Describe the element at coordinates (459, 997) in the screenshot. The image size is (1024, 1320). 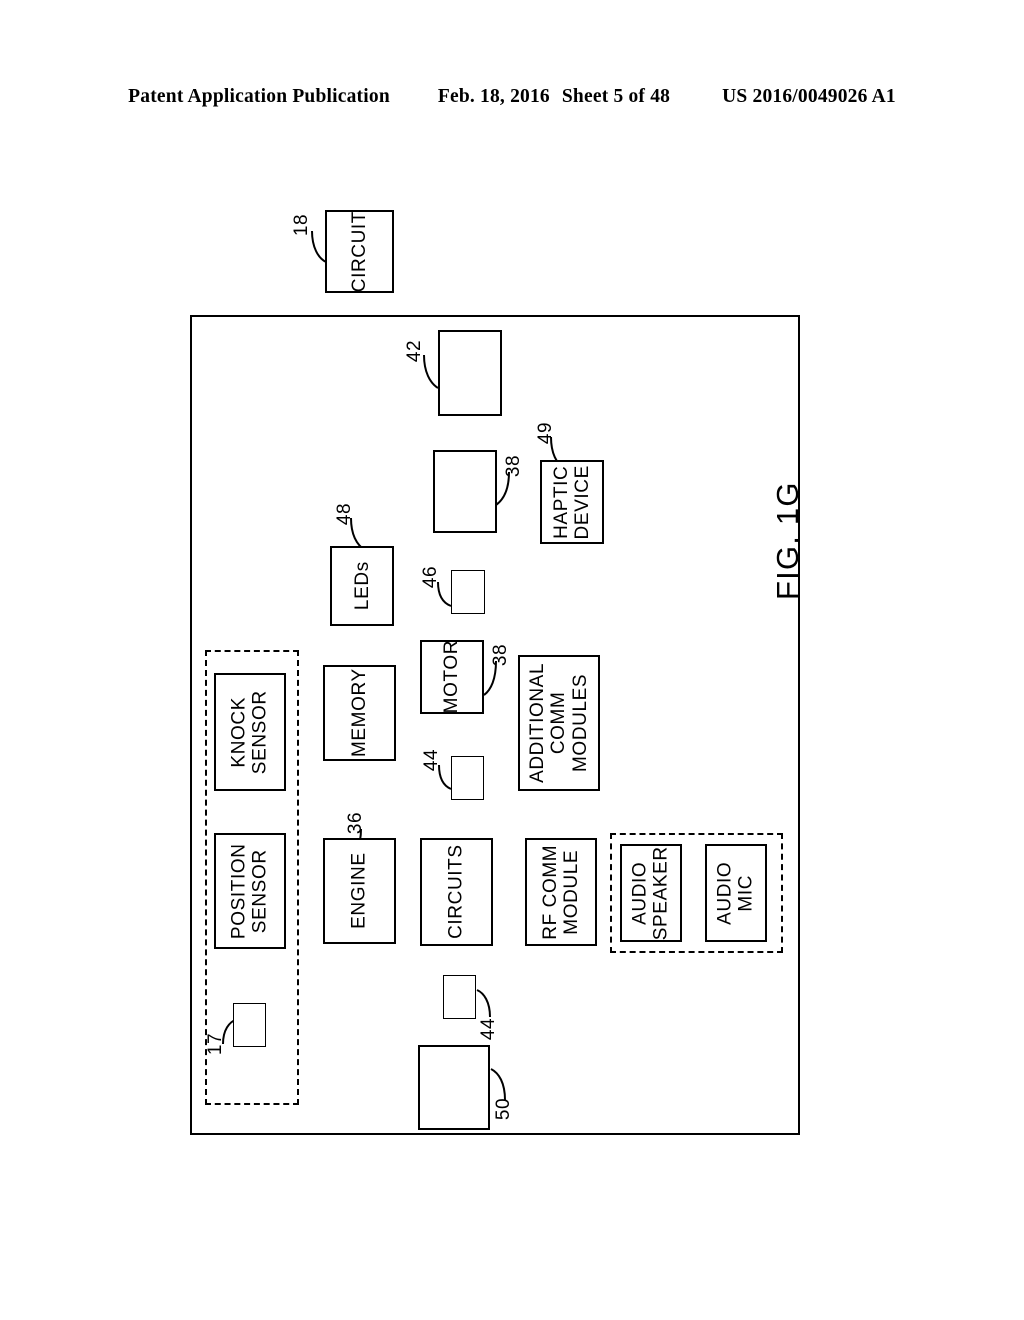
I see `block-44-lower` at that location.